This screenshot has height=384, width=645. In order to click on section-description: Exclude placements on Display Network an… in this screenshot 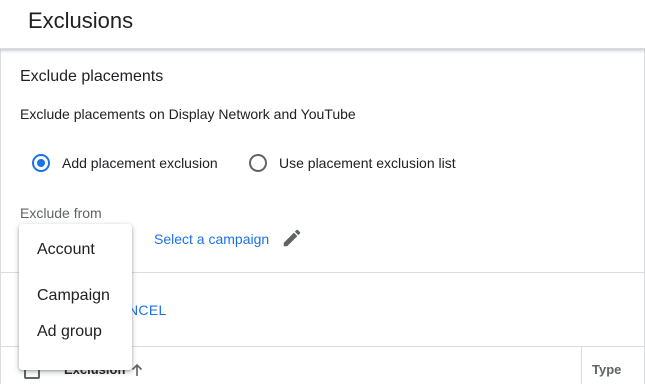, I will do `click(188, 114)`.